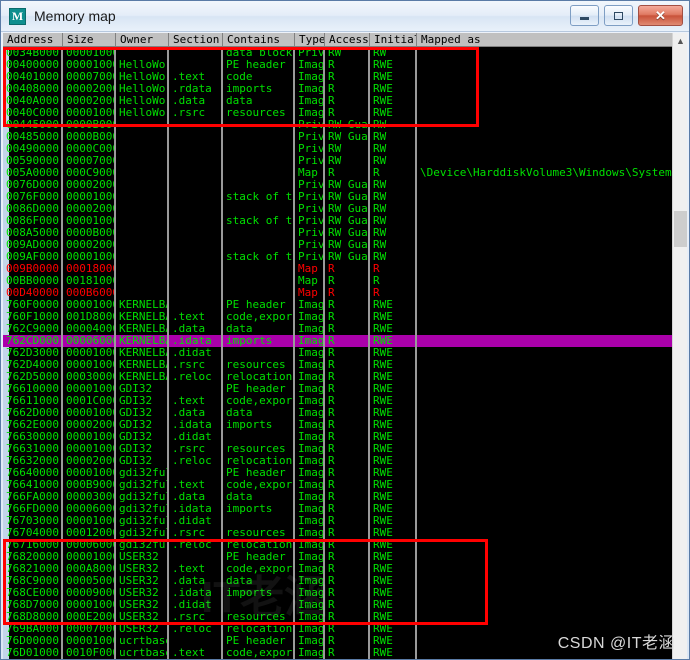 The height and width of the screenshot is (660, 690). I want to click on column-header-address: Address, so click(33, 40).